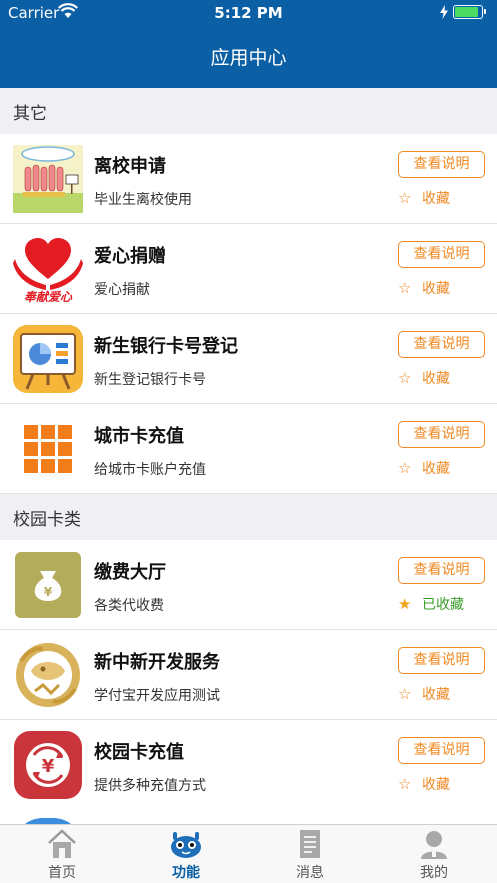 This screenshot has height=883, width=497. I want to click on app-description: 各类代收费, so click(129, 606).